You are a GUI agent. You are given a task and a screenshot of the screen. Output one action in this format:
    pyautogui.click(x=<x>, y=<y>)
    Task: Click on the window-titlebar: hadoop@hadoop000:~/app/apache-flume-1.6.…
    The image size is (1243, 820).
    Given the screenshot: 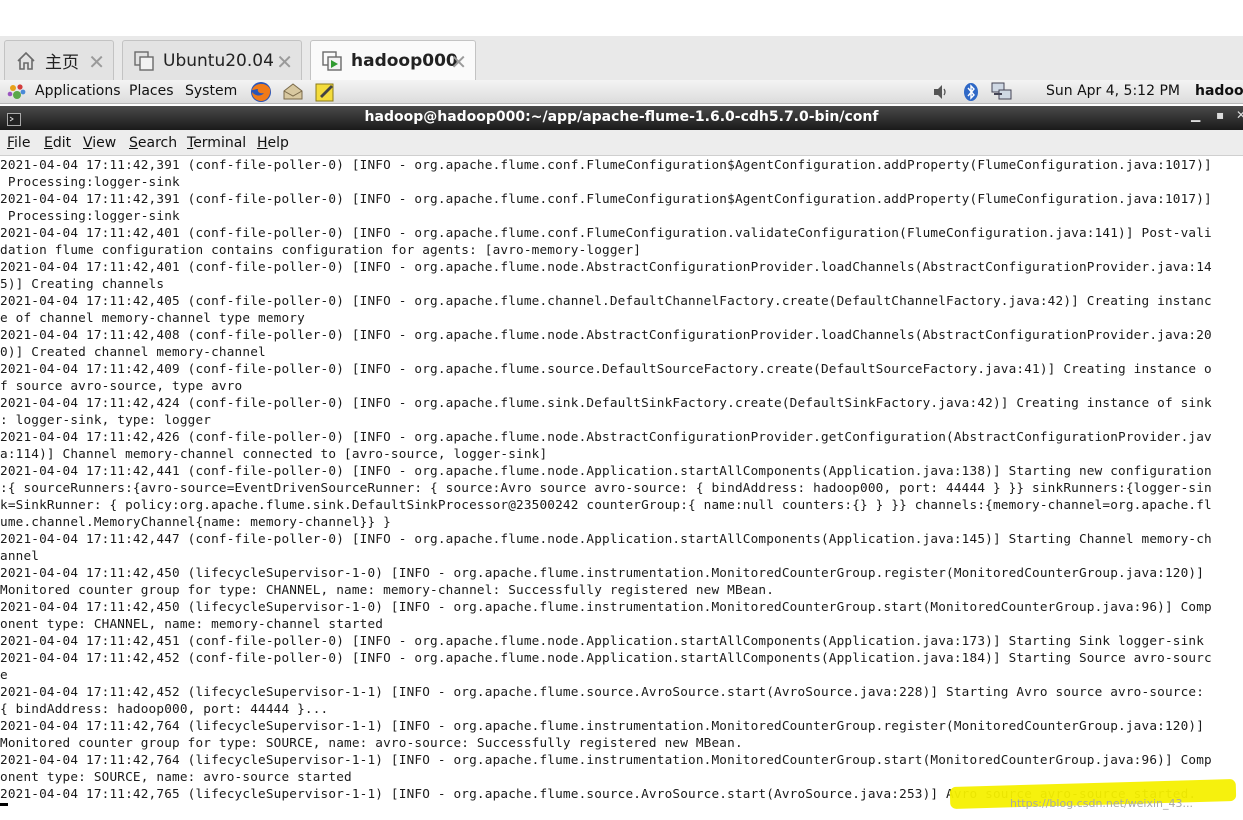 What is the action you would take?
    pyautogui.click(x=621, y=118)
    